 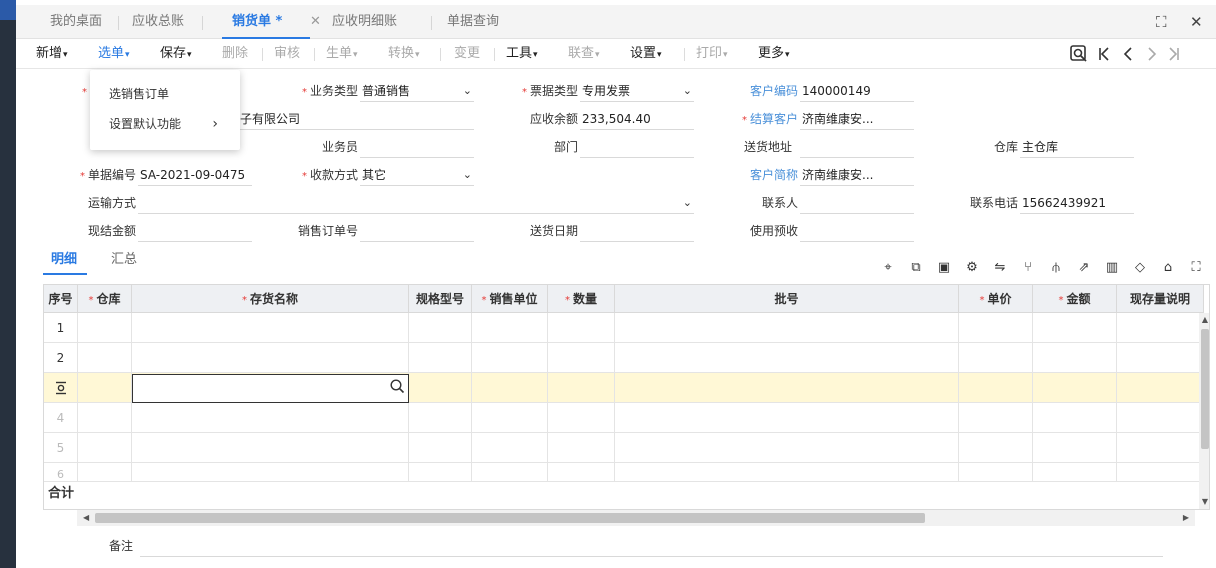 I want to click on columns-icon: ▥, so click(x=1112, y=268).